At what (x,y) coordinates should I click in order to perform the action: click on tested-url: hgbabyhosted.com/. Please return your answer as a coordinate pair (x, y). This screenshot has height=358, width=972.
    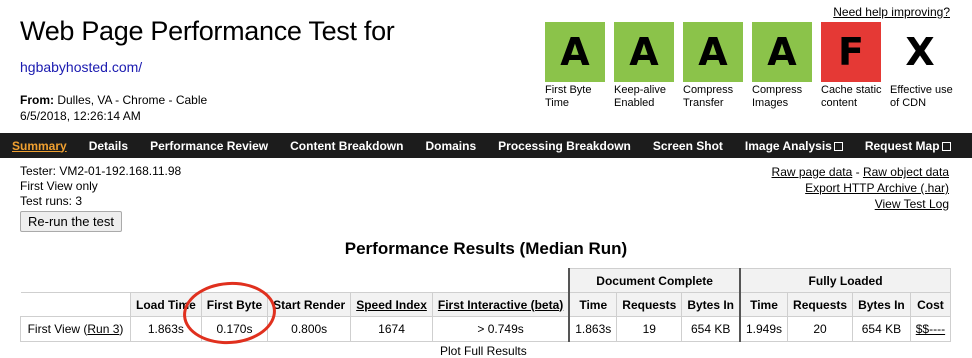
    Looking at the image, I should click on (81, 67).